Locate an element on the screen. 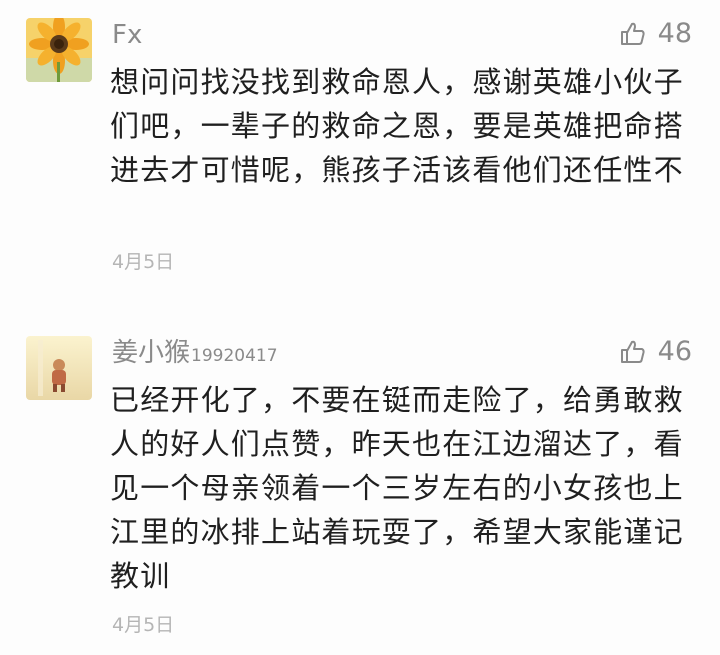 The height and width of the screenshot is (655, 720). like-button: 46 is located at coordinates (656, 351).